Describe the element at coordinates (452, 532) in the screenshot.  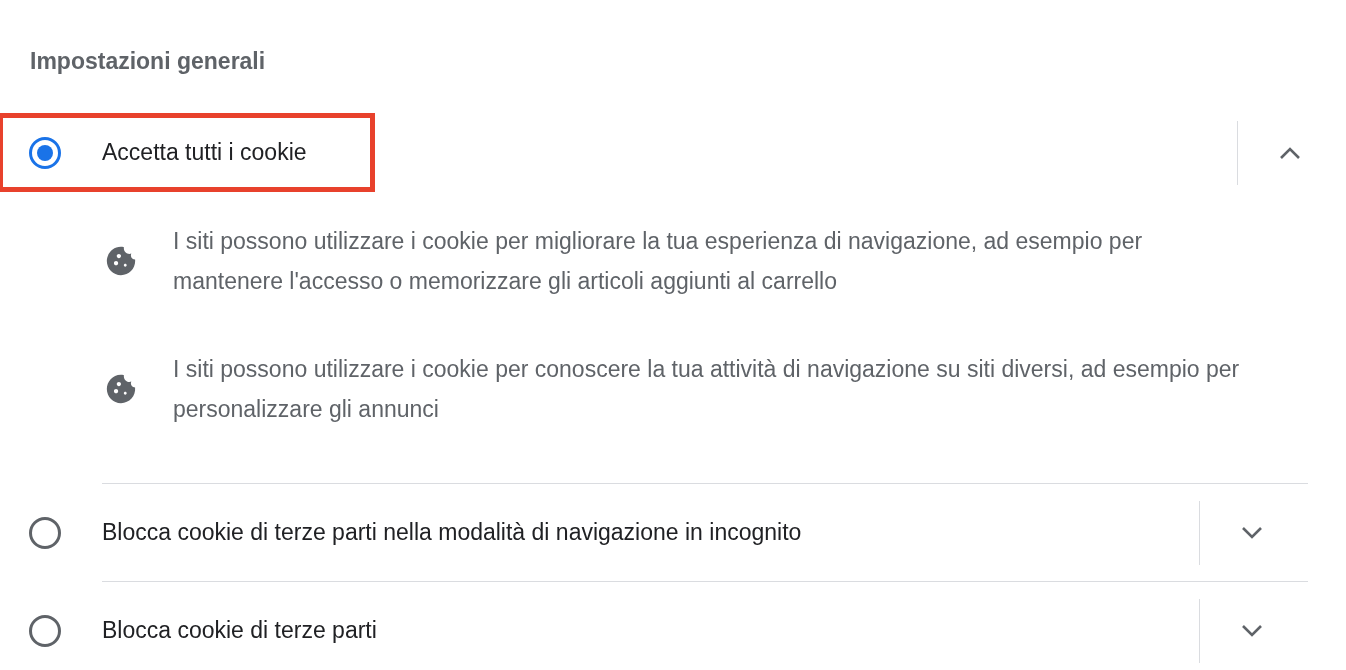
I see `option-label: Blocca cookie di terze parti nella modalità di navigazione in incognito` at that location.